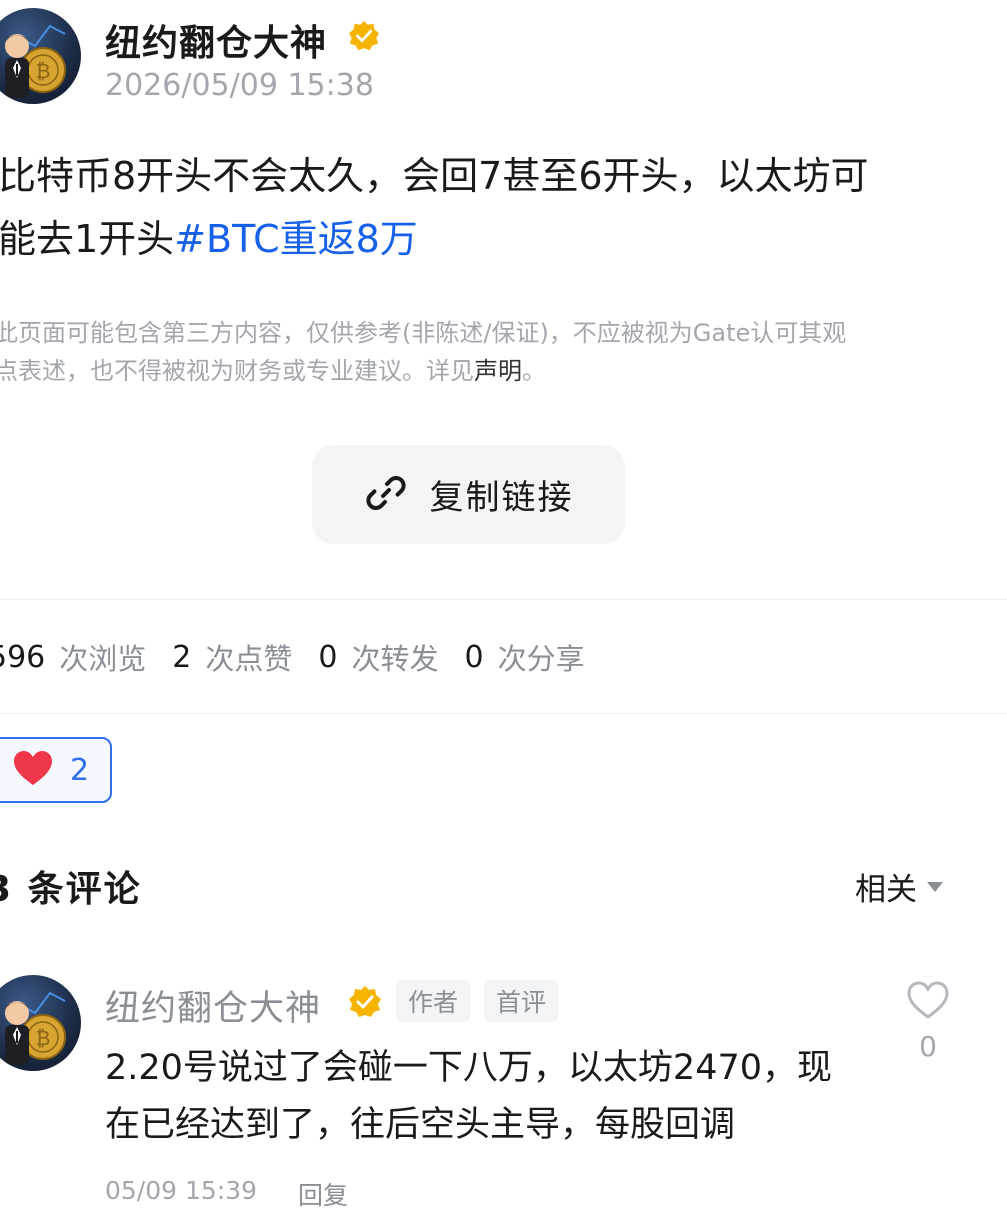  Describe the element at coordinates (216, 43) in the screenshot. I see `author-name-text: 纽约翻仓大神` at that location.